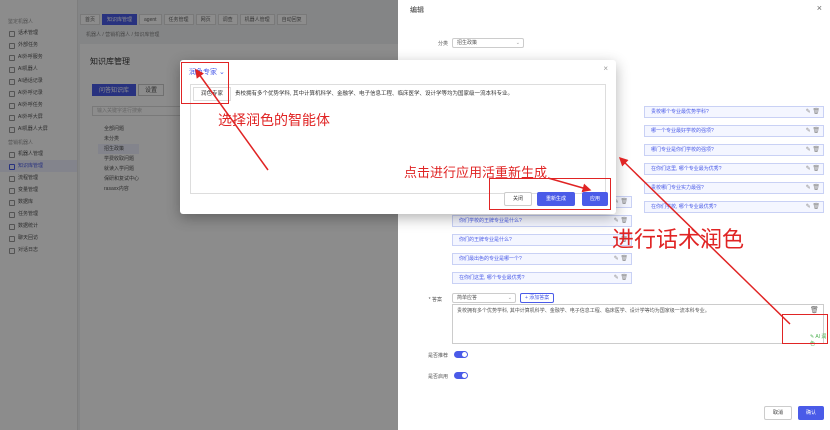  What do you see at coordinates (684, 207) in the screenshot?
I see `question-text: 在你们学校, 哪个专业最优秀?` at bounding box center [684, 207].